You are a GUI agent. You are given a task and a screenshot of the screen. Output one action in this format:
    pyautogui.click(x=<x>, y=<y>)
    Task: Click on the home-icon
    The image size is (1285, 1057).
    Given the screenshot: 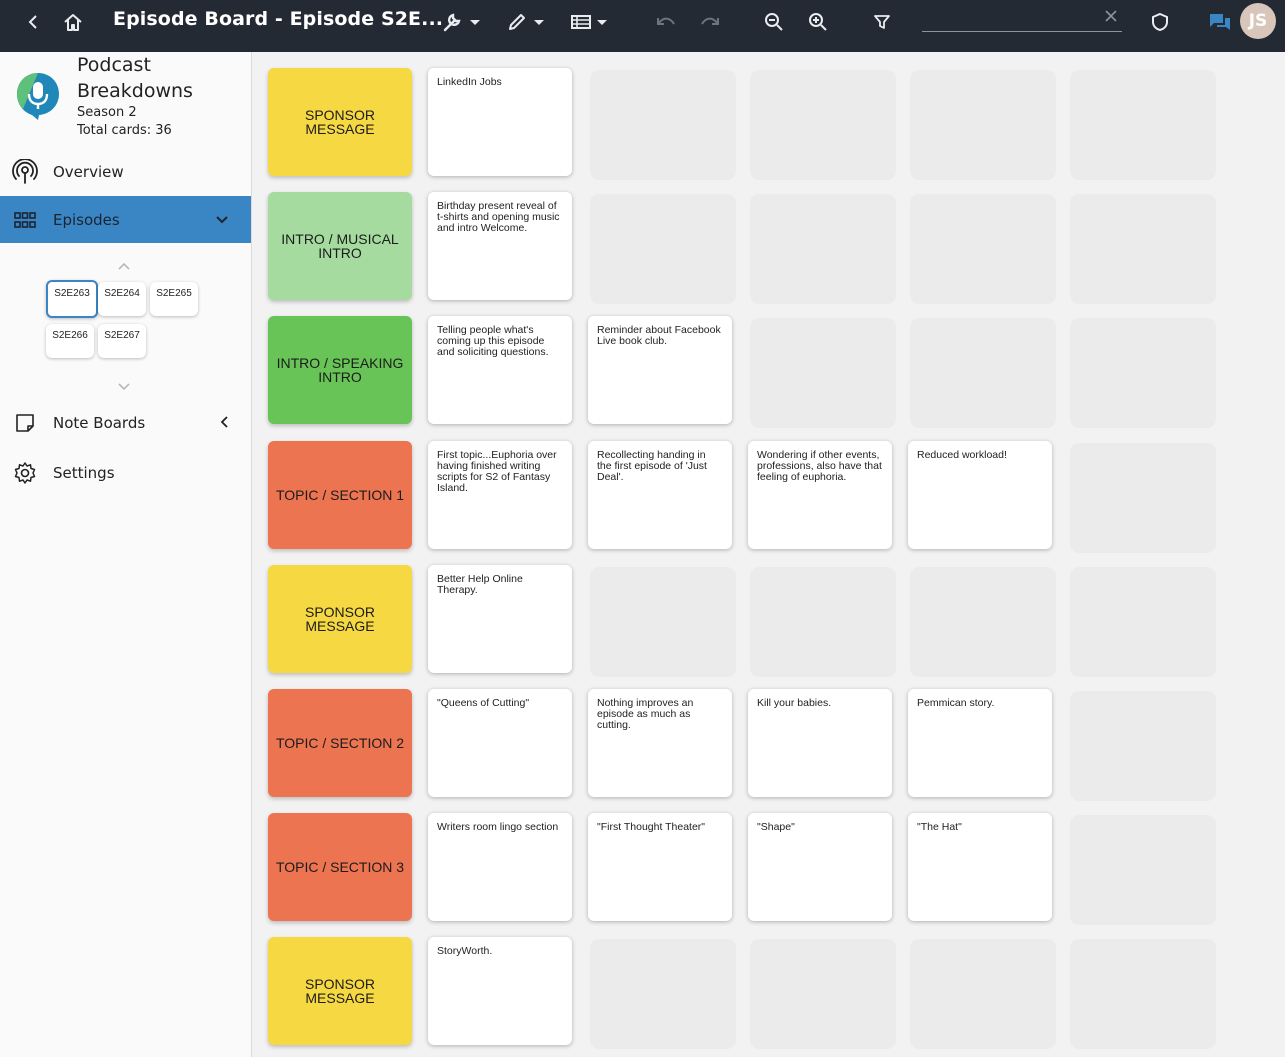 What is the action you would take?
    pyautogui.click(x=73, y=22)
    